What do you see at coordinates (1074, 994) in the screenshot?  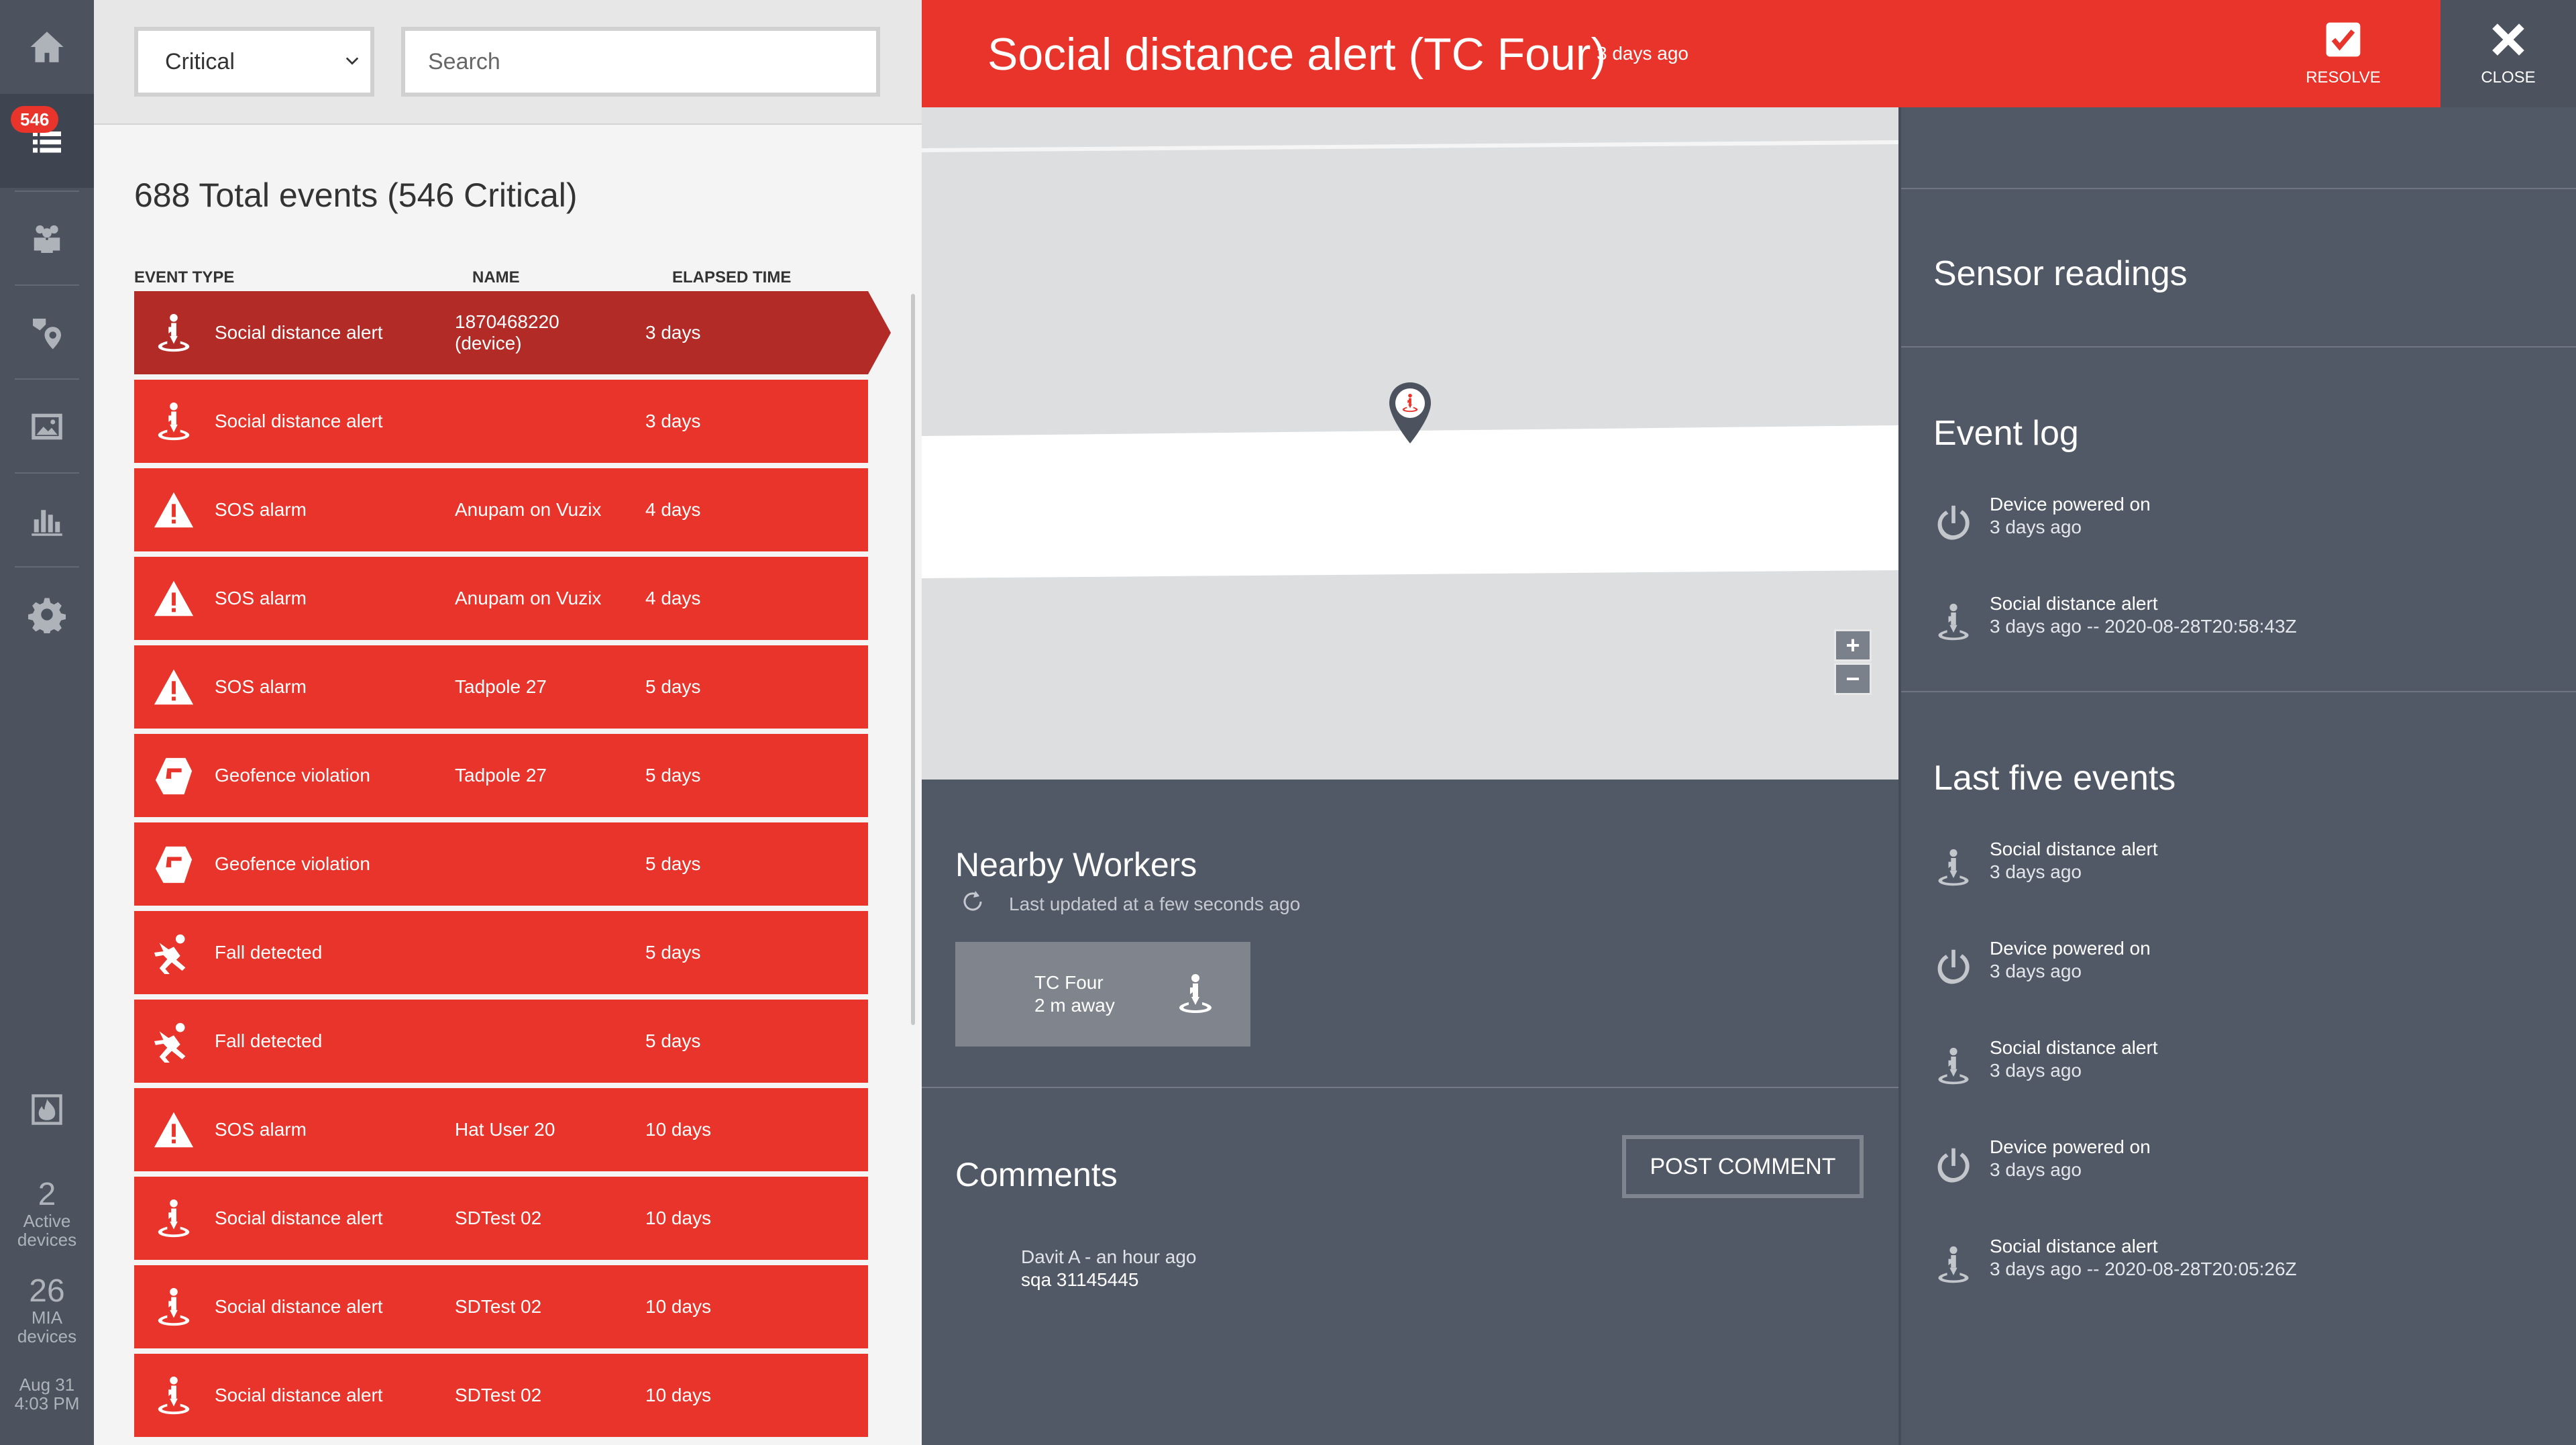 I see `nearby-worker-info: TC Four 2 m away` at bounding box center [1074, 994].